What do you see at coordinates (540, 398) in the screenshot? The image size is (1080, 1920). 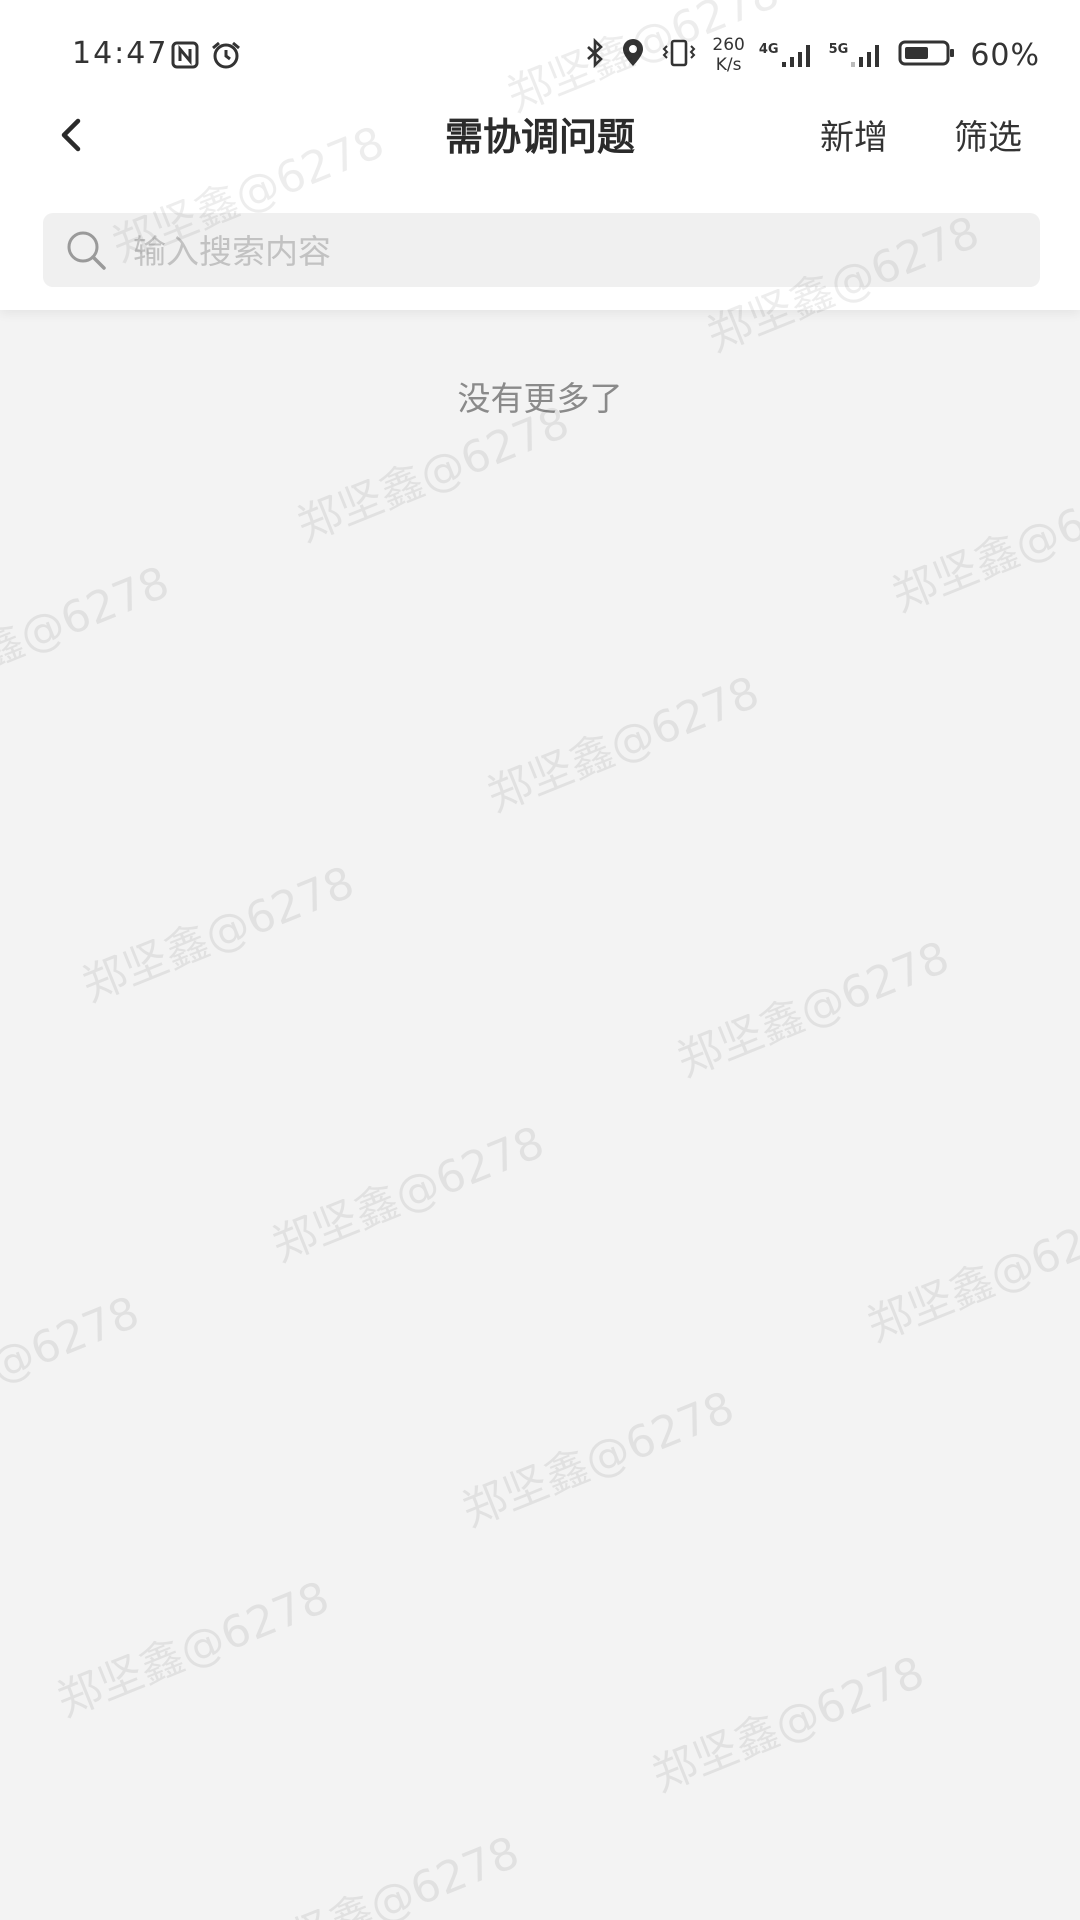 I see `list-end-message: 没有更多了` at bounding box center [540, 398].